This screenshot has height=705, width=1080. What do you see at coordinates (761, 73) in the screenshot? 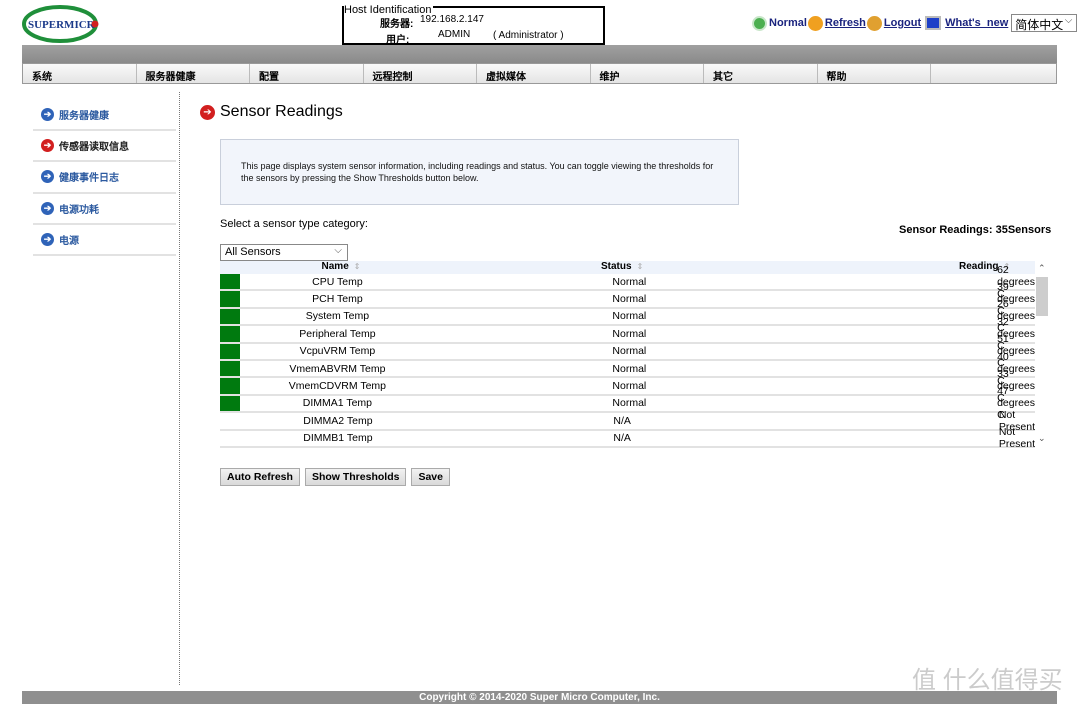
I see `nav-misc: 其它` at bounding box center [761, 73].